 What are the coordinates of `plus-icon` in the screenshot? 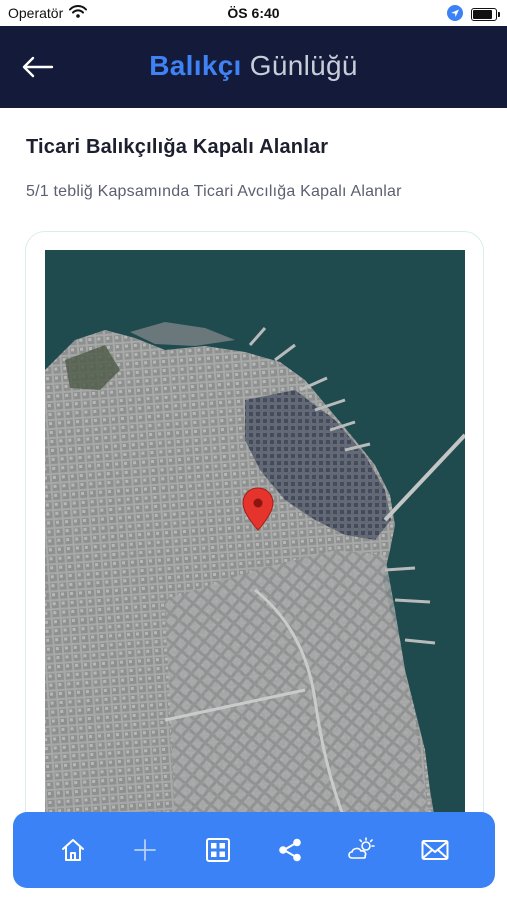 It's located at (145, 850).